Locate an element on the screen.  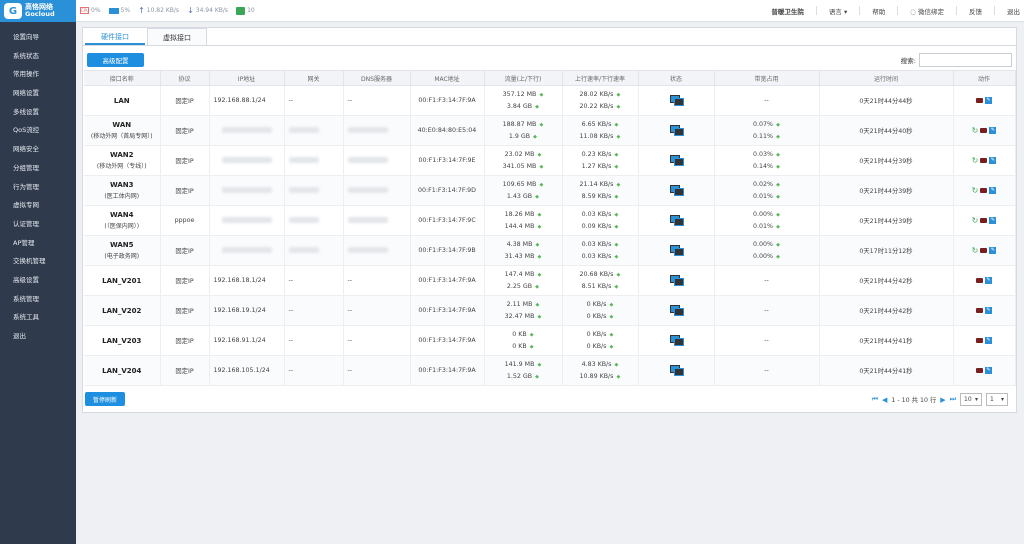
column-header: IP地址 is located at coordinates (247, 78).